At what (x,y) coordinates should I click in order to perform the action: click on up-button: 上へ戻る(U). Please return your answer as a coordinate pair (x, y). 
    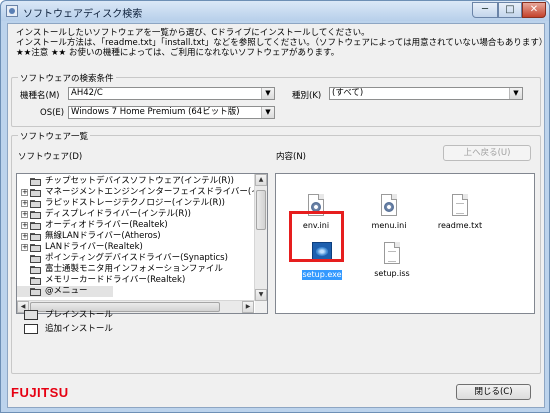
    Looking at the image, I should click on (487, 153).